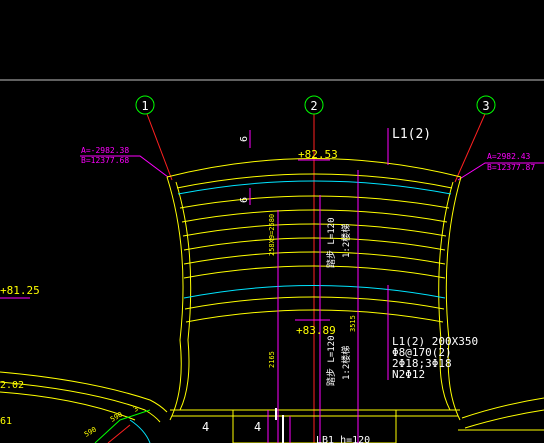 This screenshot has height=443, width=544. What do you see at coordinates (316, 330) in the screenshot?
I see `mid-elevation: +83.89` at bounding box center [316, 330].